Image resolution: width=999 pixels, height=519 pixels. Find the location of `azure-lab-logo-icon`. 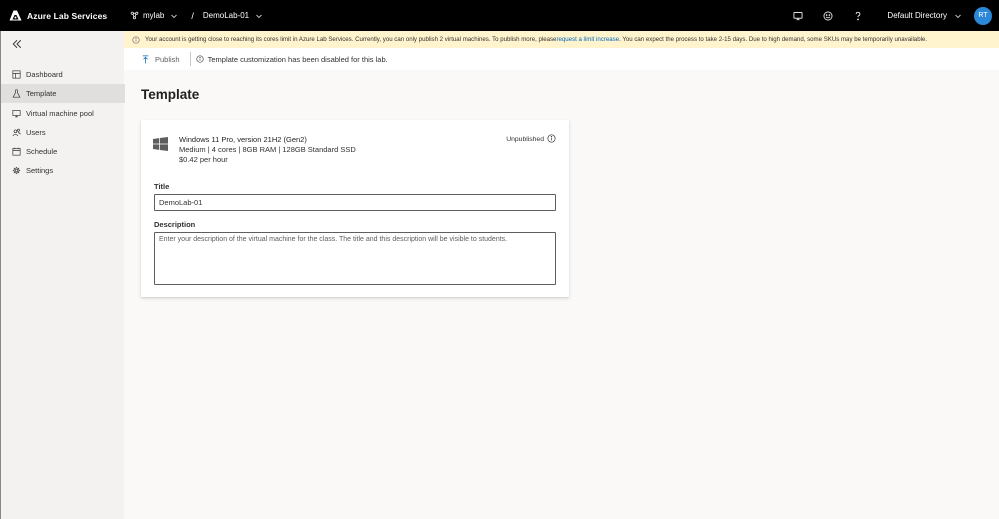

azure-lab-logo-icon is located at coordinates (15, 15).